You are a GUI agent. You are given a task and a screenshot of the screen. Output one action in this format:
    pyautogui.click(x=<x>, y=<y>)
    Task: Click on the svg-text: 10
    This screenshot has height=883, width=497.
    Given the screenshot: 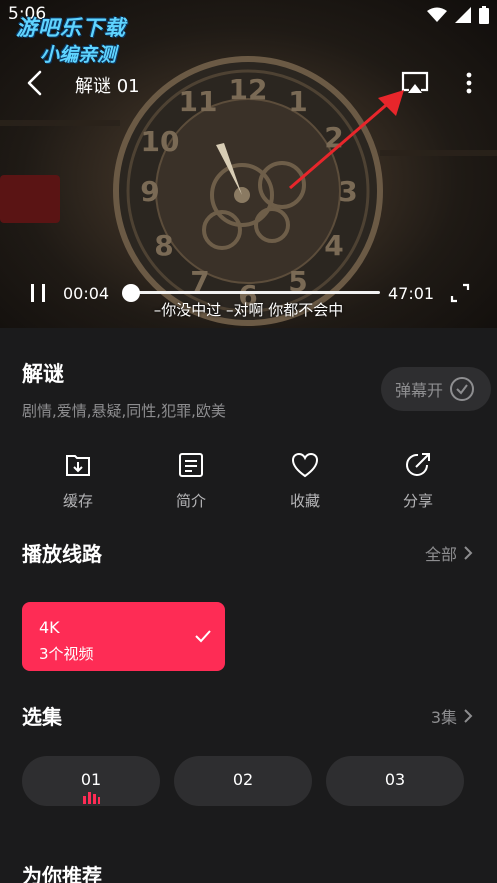 What is the action you would take?
    pyautogui.click(x=160, y=141)
    